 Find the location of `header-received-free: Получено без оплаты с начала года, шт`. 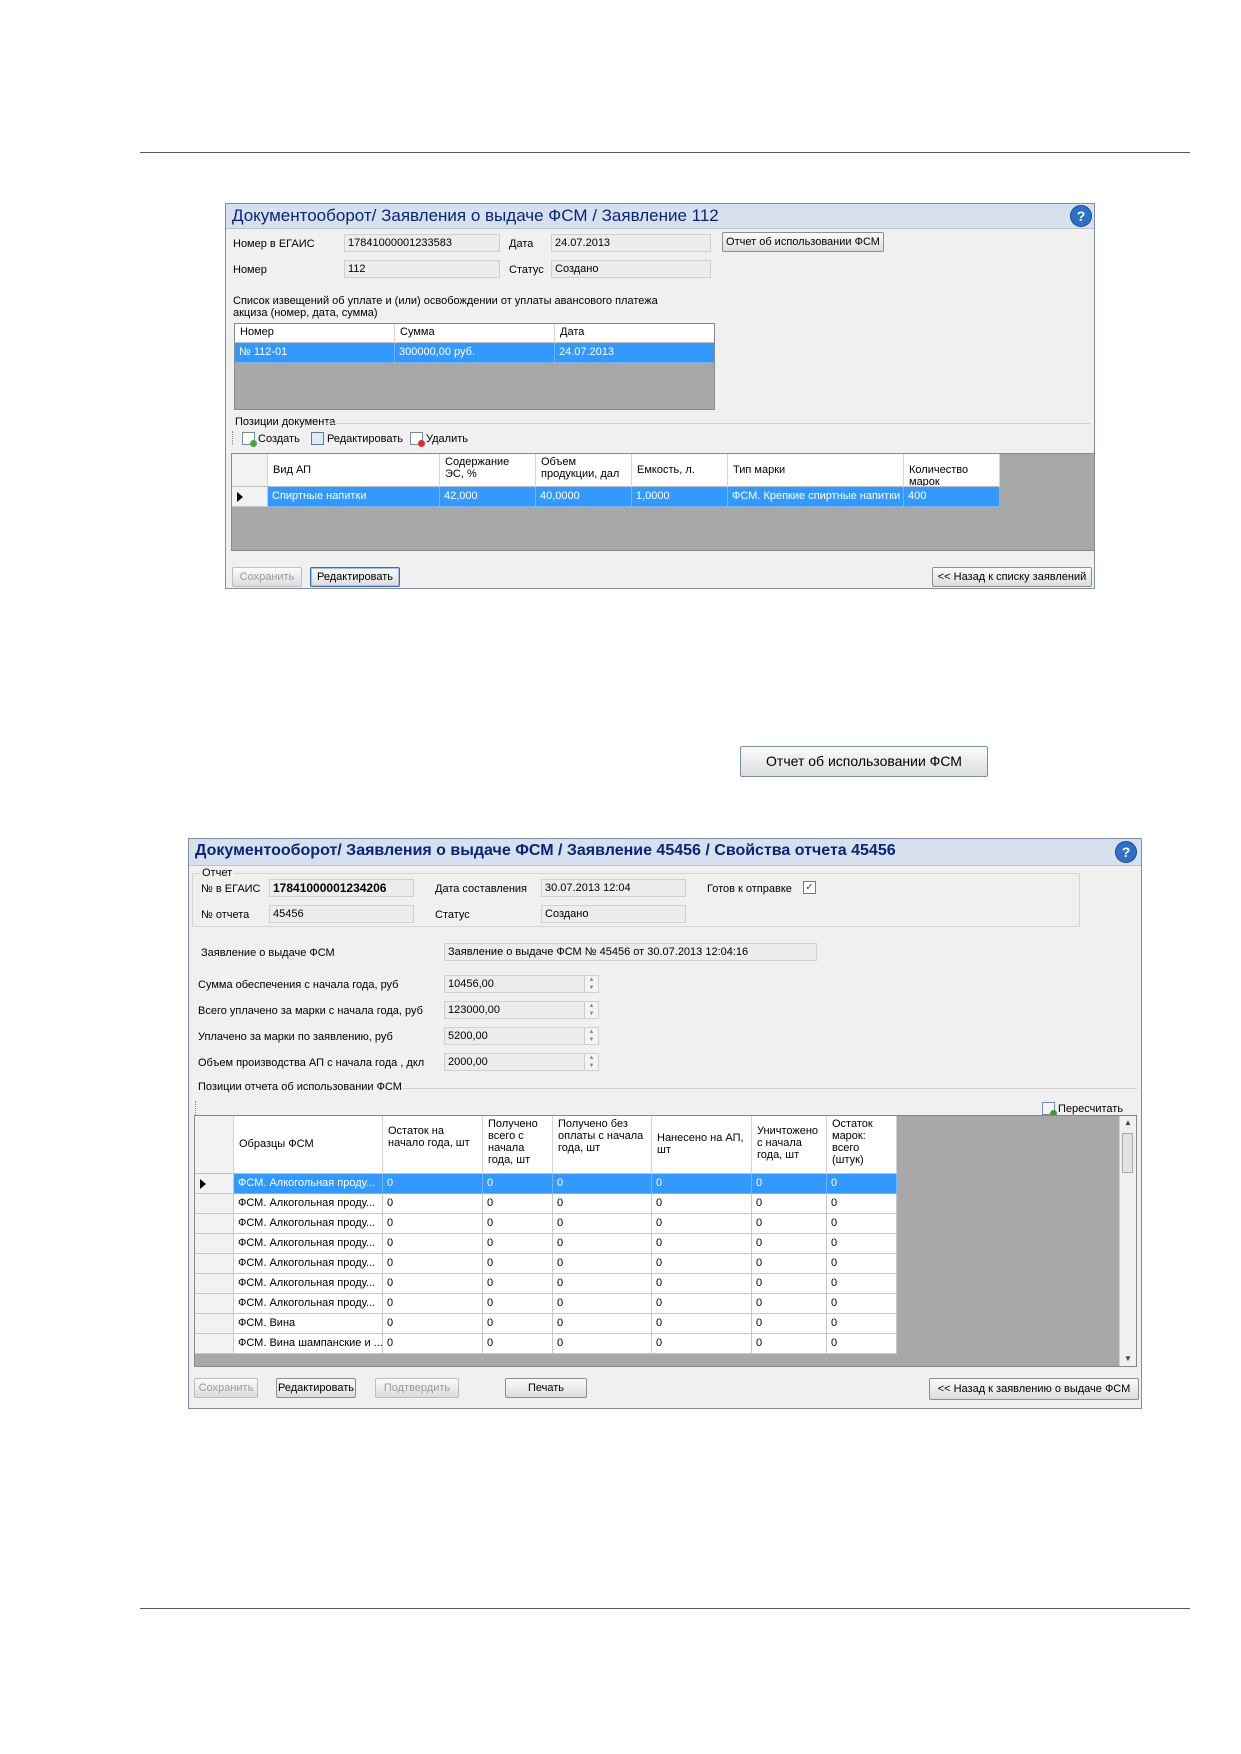

header-received-free: Получено без оплаты с начала года, шт is located at coordinates (602, 1145).